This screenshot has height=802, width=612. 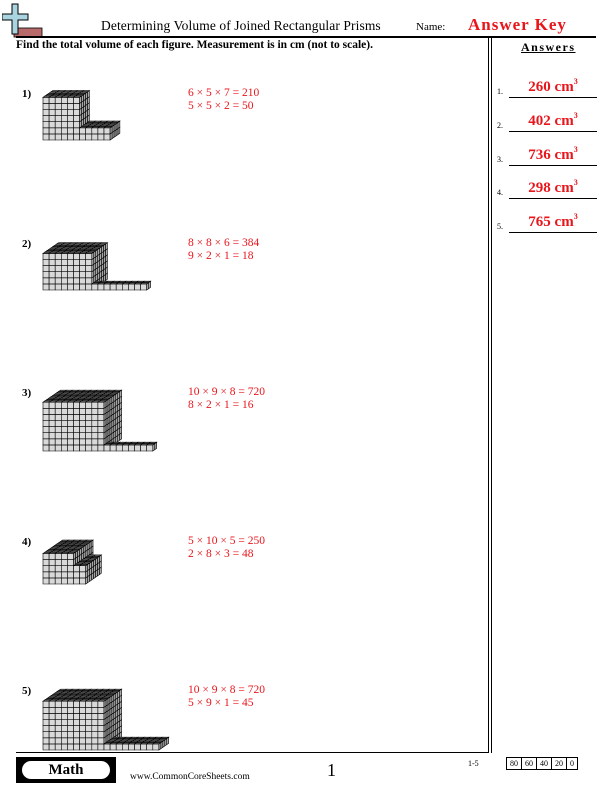 What do you see at coordinates (553, 154) in the screenshot?
I see `answer-value: 736 cm3` at bounding box center [553, 154].